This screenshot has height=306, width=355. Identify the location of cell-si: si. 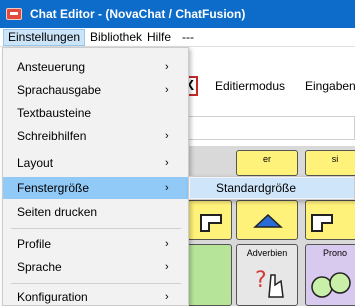
(330, 163).